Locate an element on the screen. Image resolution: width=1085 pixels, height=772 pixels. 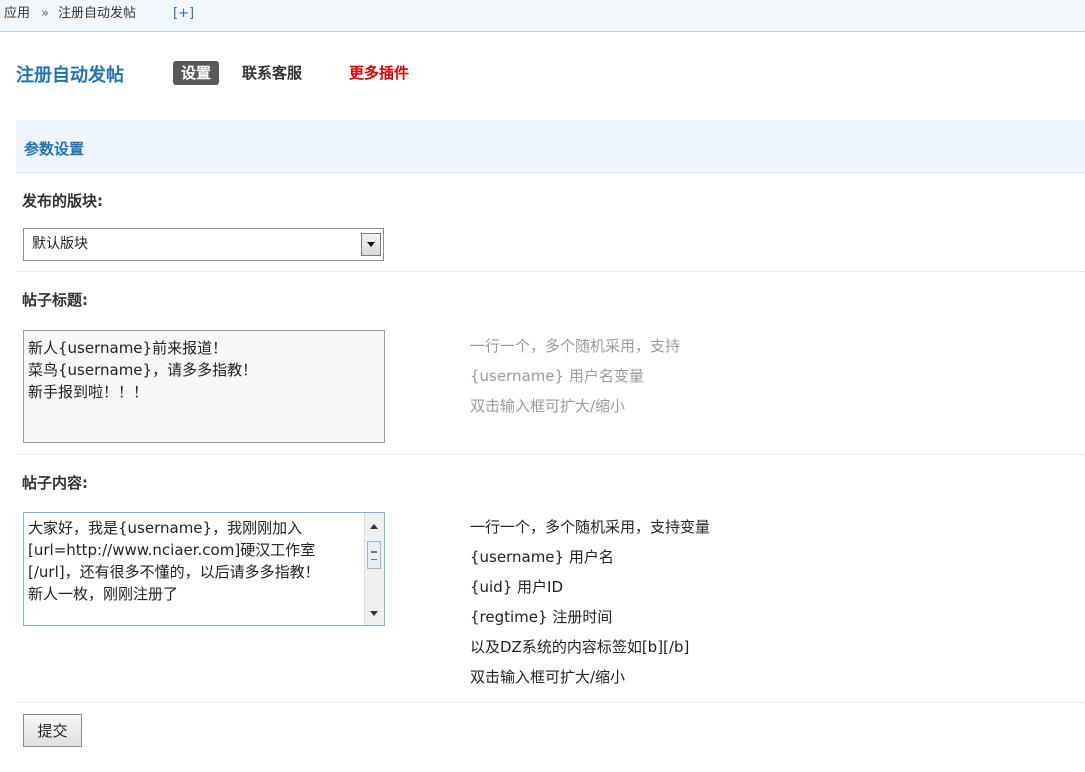
section-title: 参数设置 is located at coordinates (54, 149).